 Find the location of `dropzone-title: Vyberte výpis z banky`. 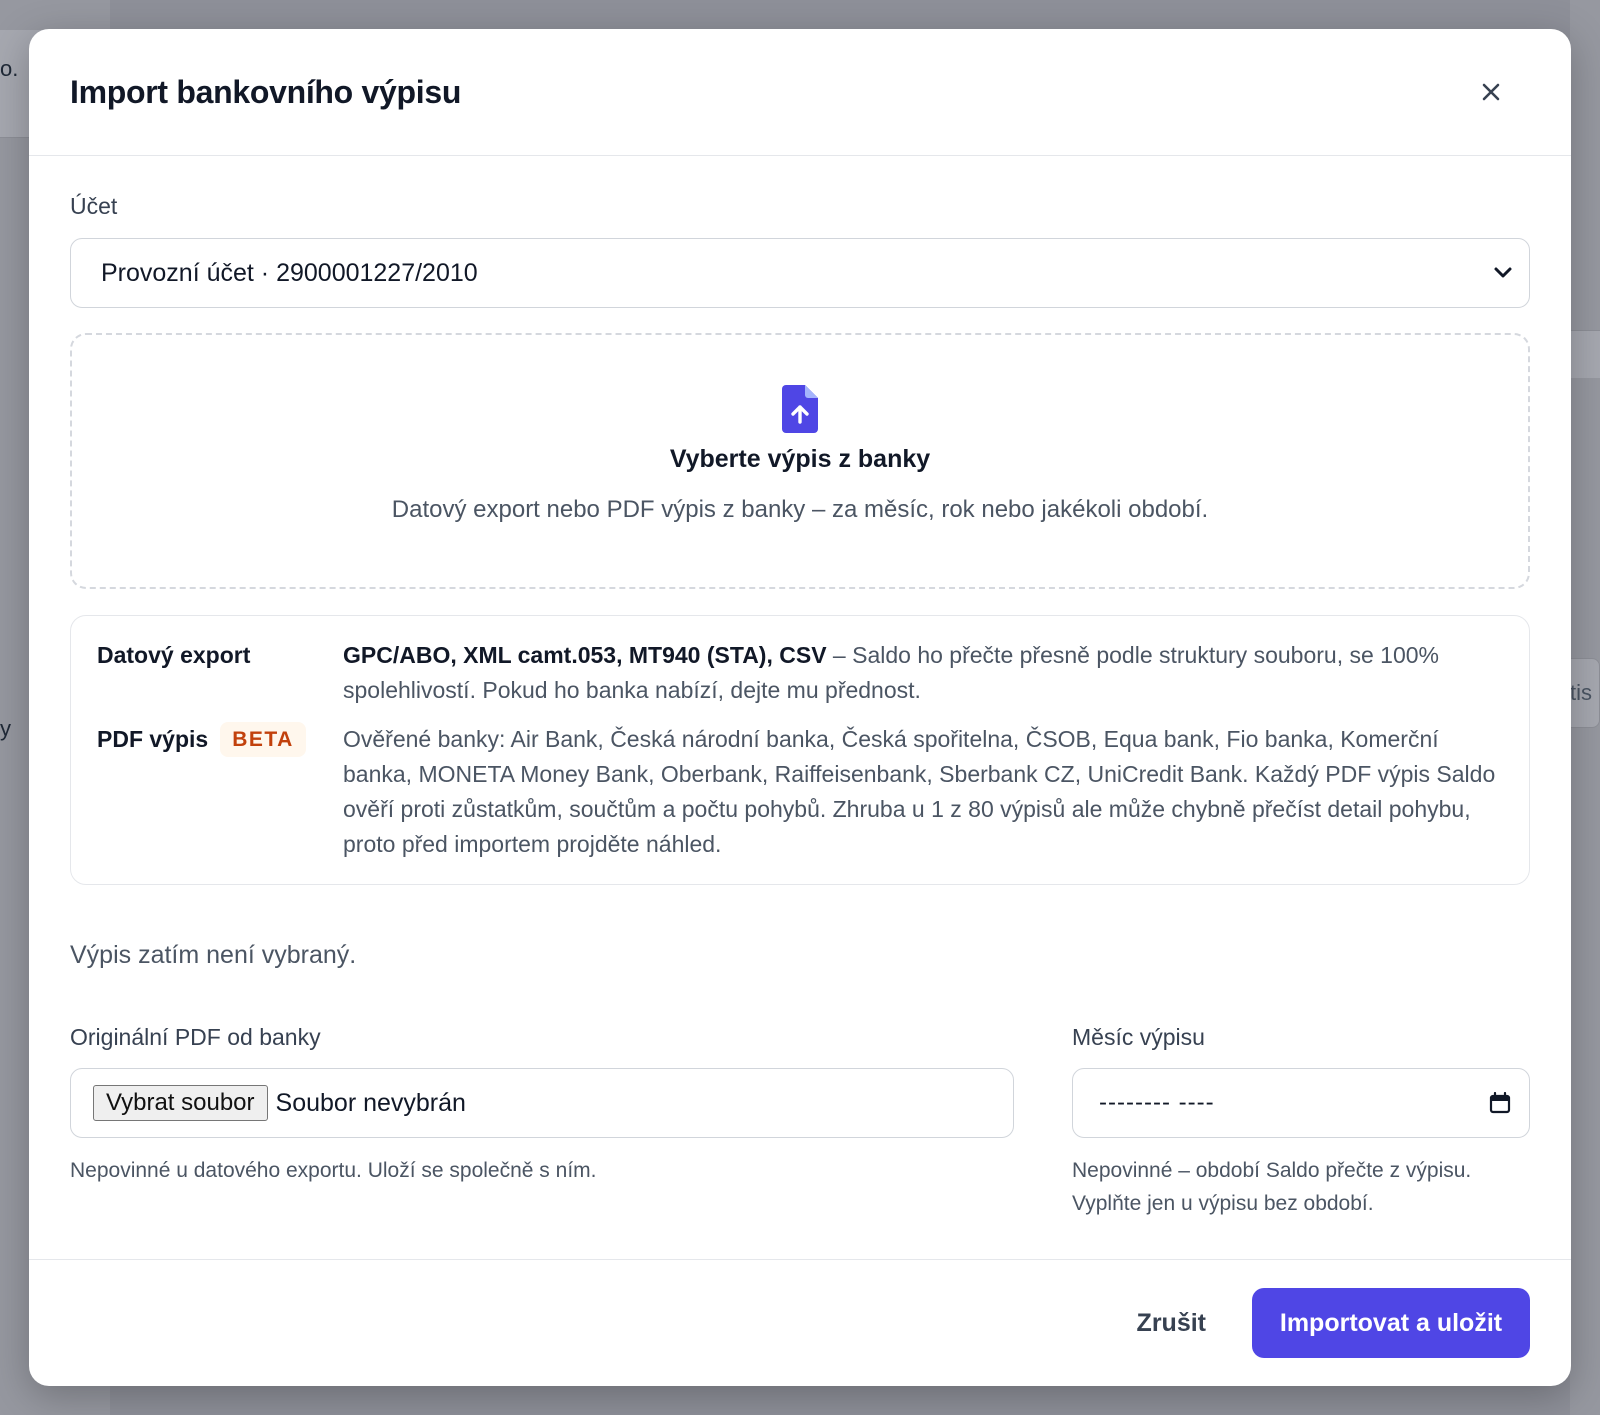

dropzone-title: Vyberte výpis z banky is located at coordinates (800, 459).